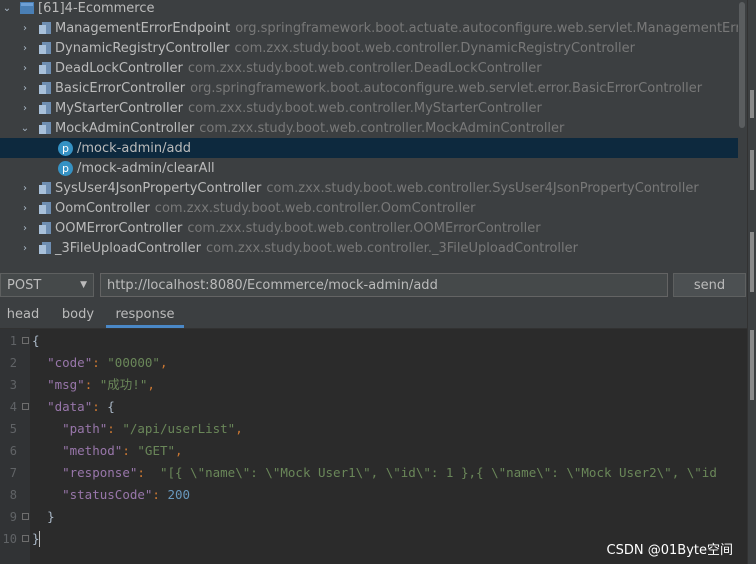  I want to click on json-brace: }, so click(51, 516).